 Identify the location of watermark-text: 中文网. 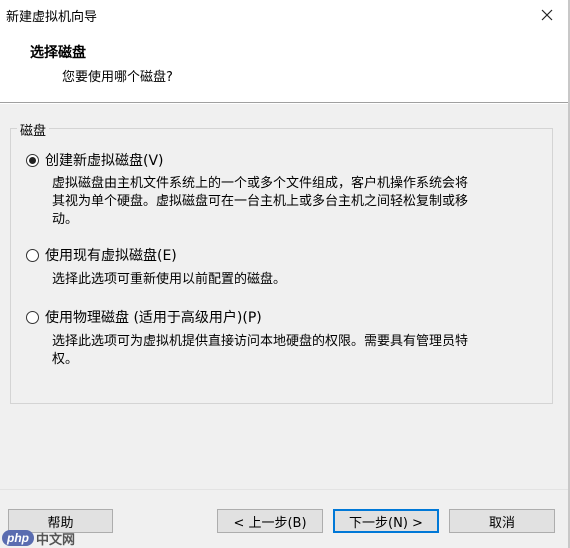
(56, 539).